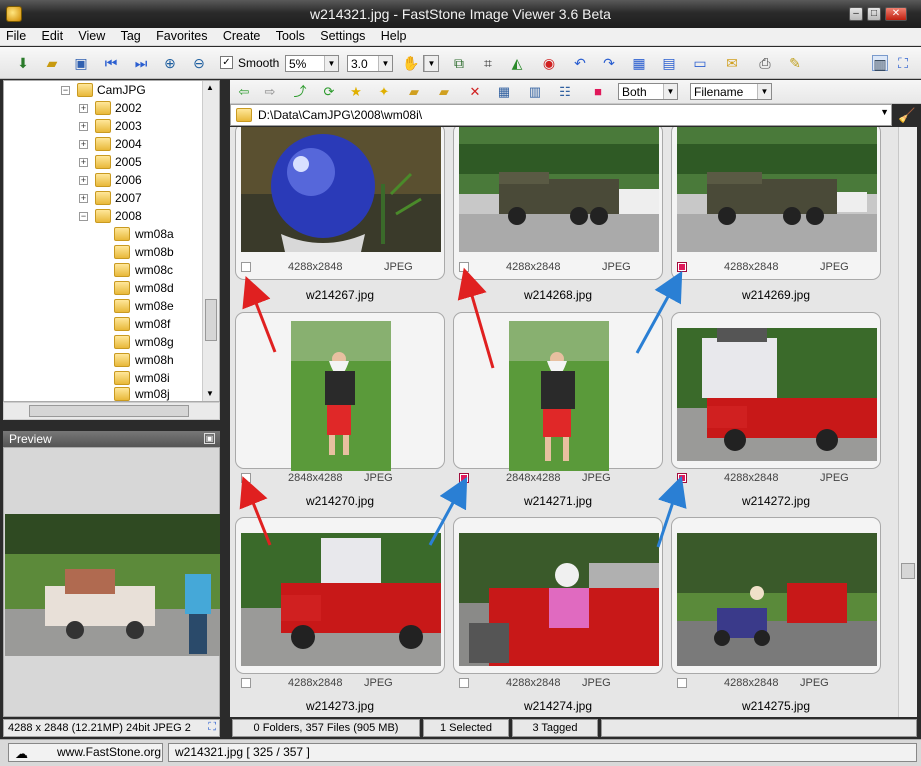  Describe the element at coordinates (209, 438) in the screenshot. I see `pin-icon: ▣` at that location.